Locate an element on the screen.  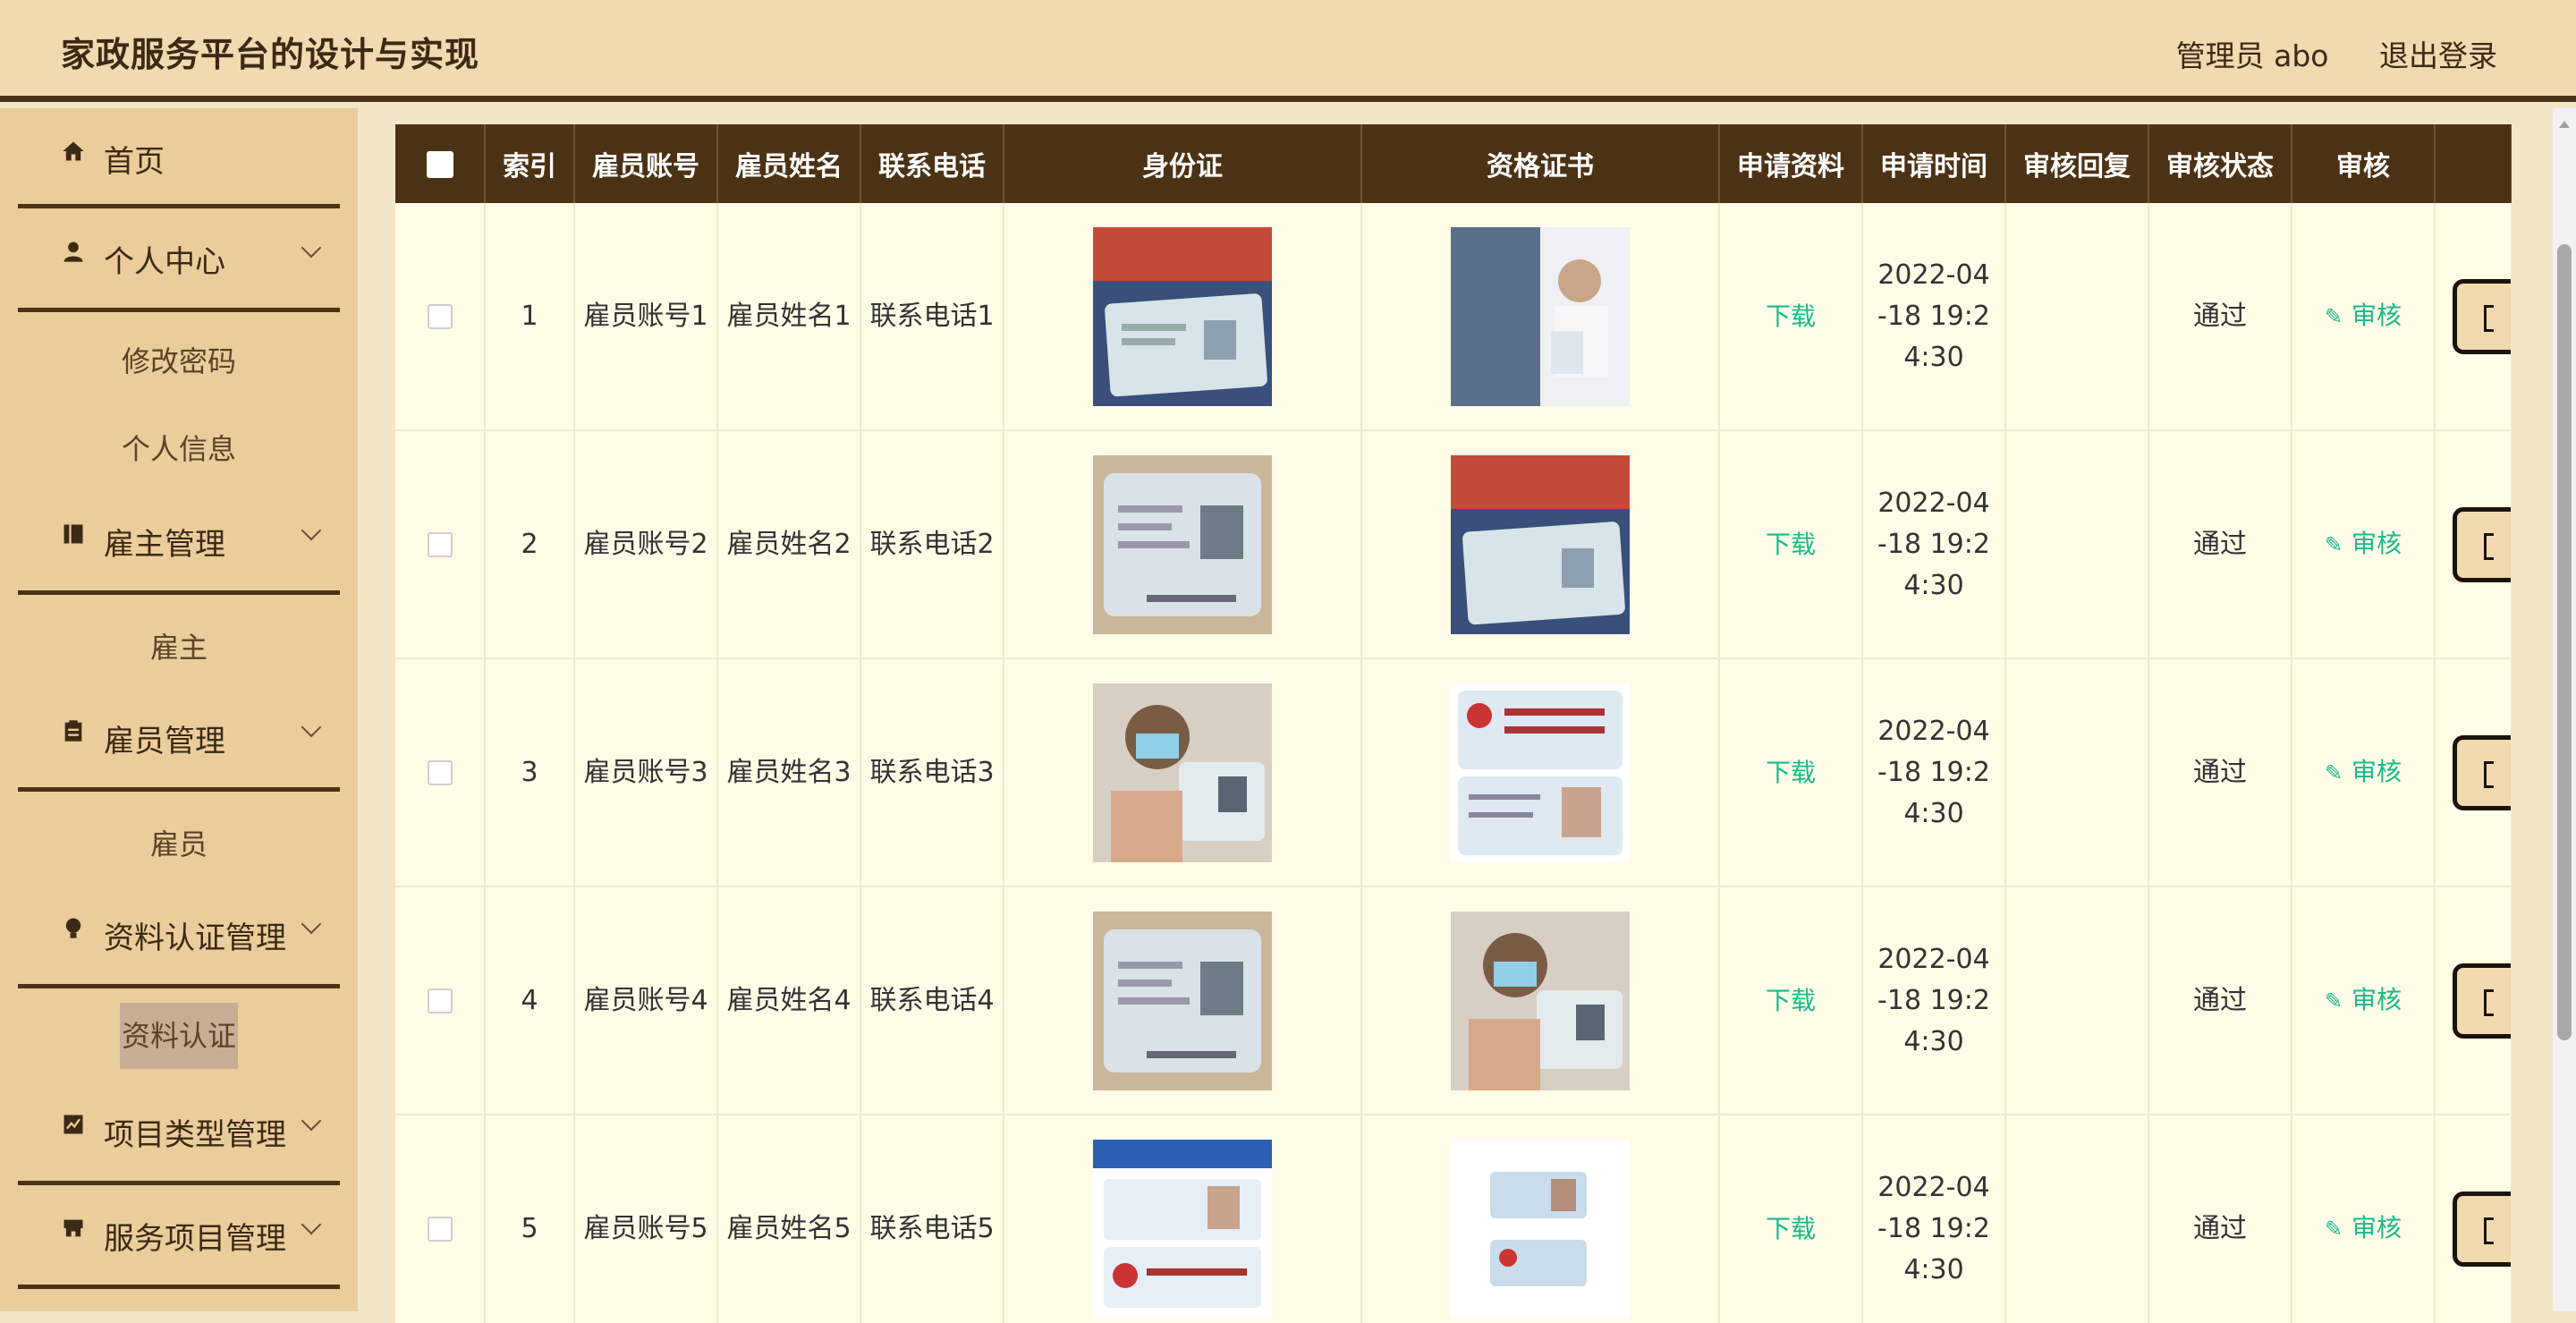
cell-name: 雇员姓名5 is located at coordinates (789, 1219).